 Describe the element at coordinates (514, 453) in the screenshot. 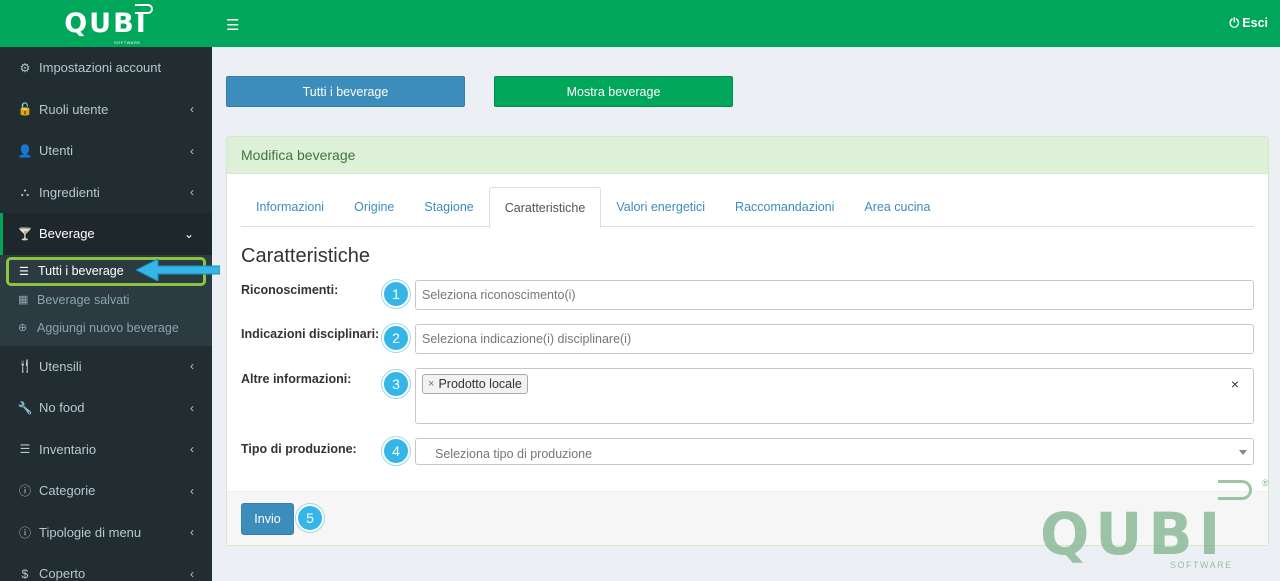

I see `tipo-produzione-placeholder: Seleziona tipo di produzione` at that location.